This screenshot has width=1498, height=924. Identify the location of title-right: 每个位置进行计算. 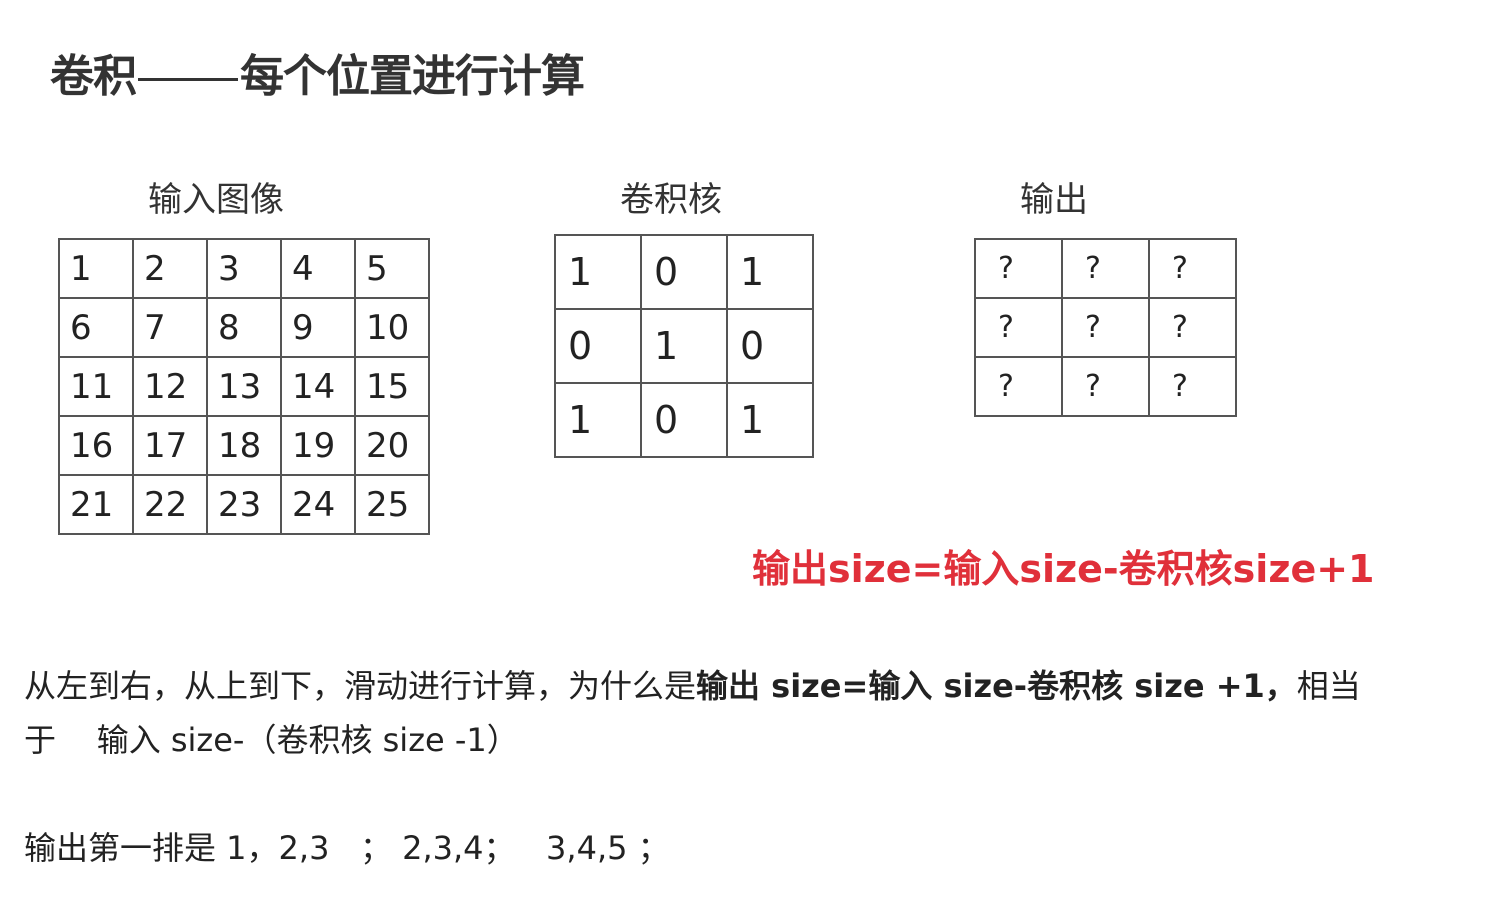
(412, 76).